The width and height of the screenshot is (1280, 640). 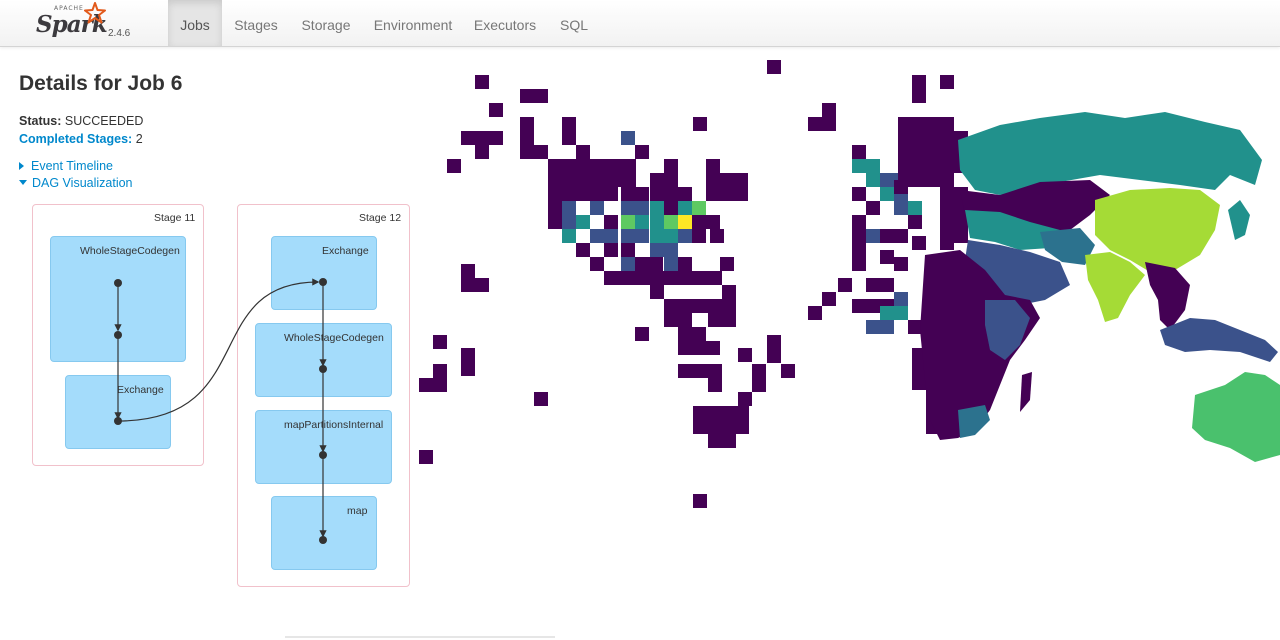 I want to click on event-timeline-toggle: Event Timeline, so click(x=66, y=166).